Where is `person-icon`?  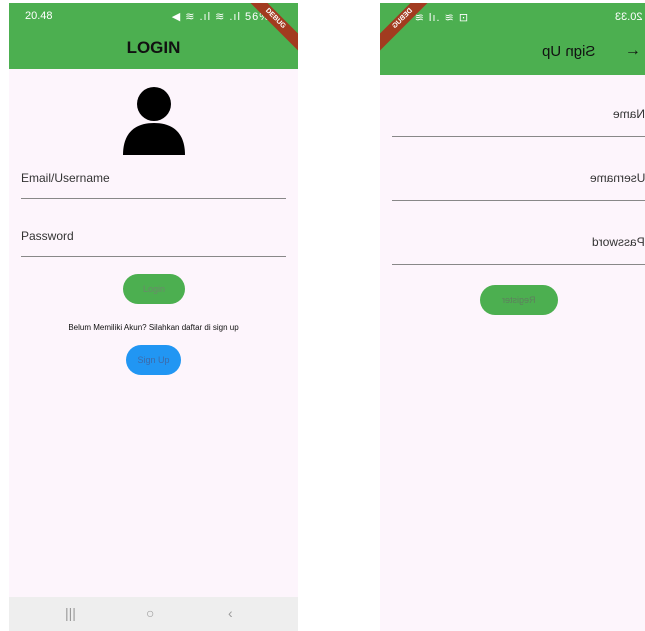
person-icon is located at coordinates (154, 120).